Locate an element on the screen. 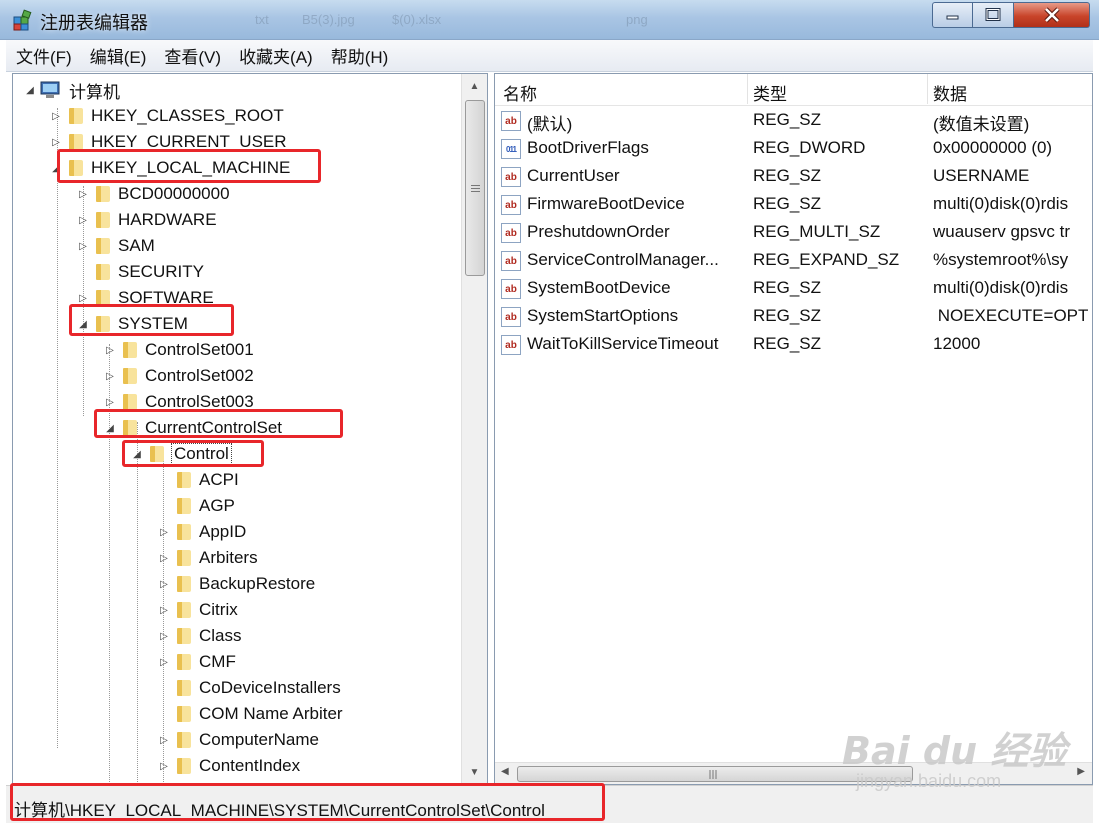 The image size is (1099, 829). watermark-logo: Bai du 经验 is located at coordinates (954, 751).